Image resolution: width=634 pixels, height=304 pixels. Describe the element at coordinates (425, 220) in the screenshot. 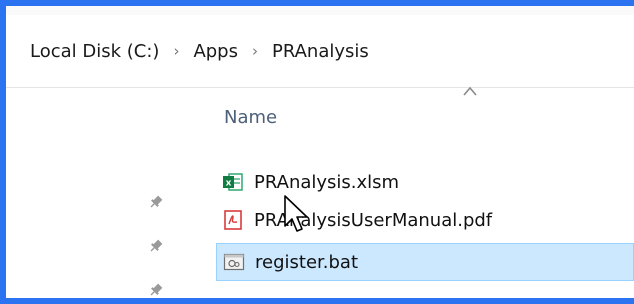

I see `file-row-pranalysis-user-manual-pdf: PRAnalysisUserManual.pdf` at that location.